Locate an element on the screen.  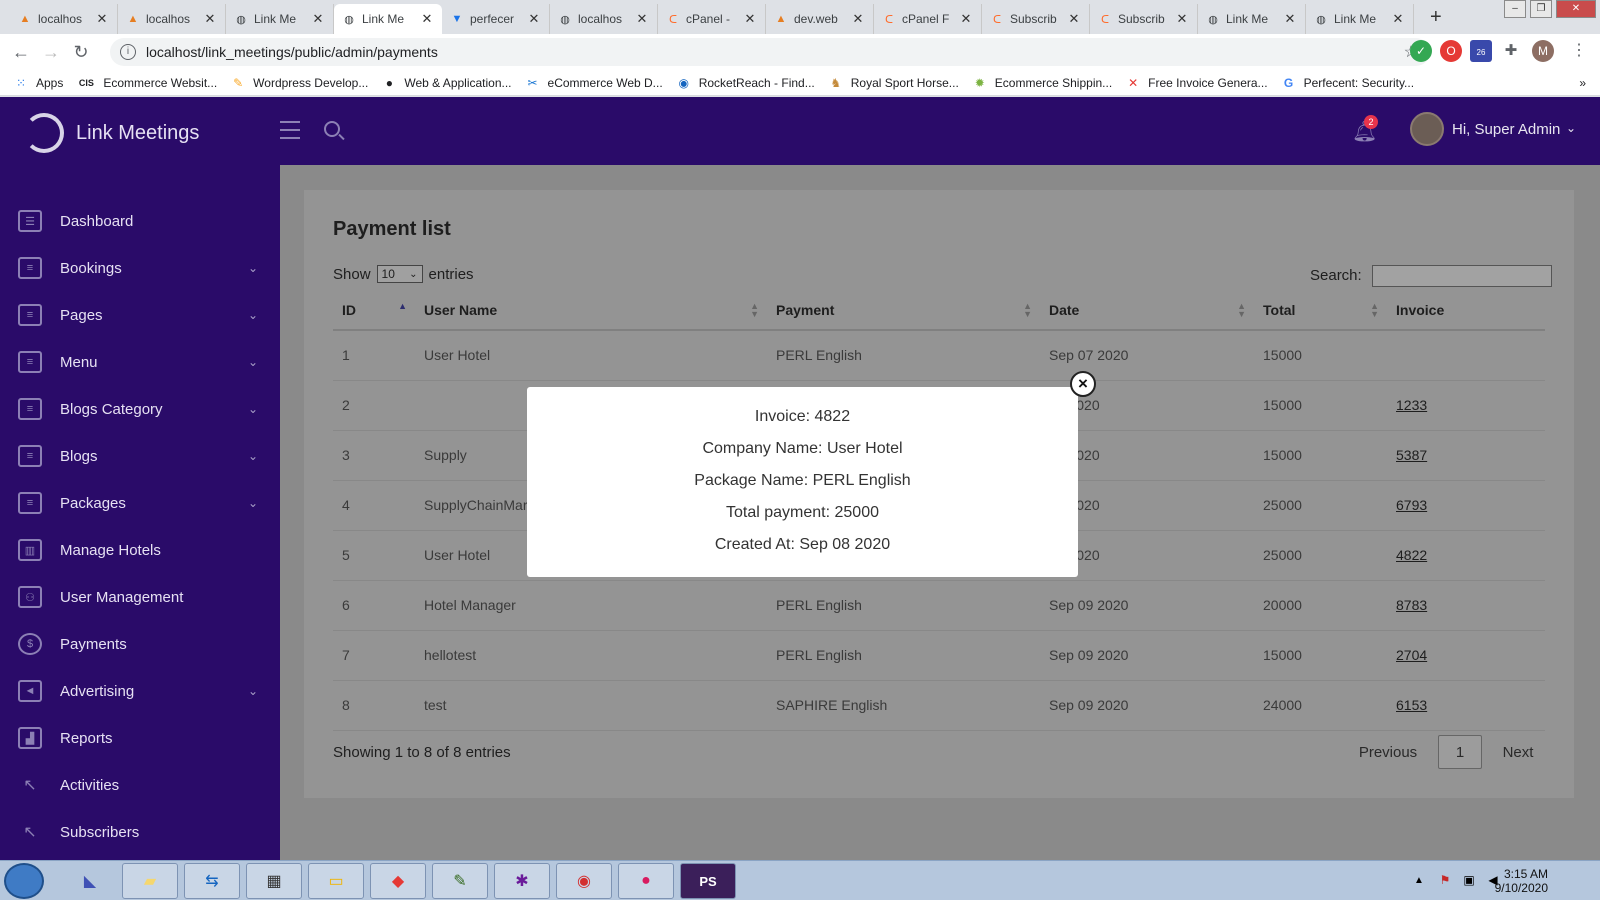
app-diamond-icon: ◆ is located at coordinates (398, 881).